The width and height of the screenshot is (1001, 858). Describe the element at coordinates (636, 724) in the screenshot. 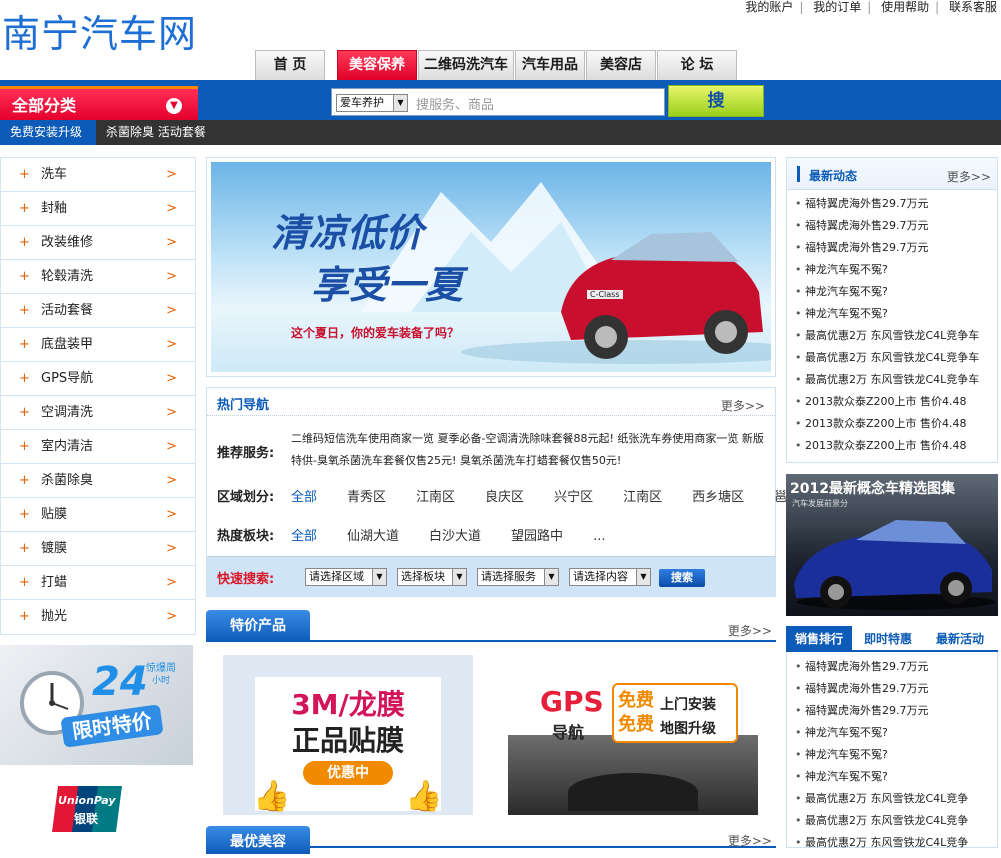

I see `product2-free-2: 免费` at that location.